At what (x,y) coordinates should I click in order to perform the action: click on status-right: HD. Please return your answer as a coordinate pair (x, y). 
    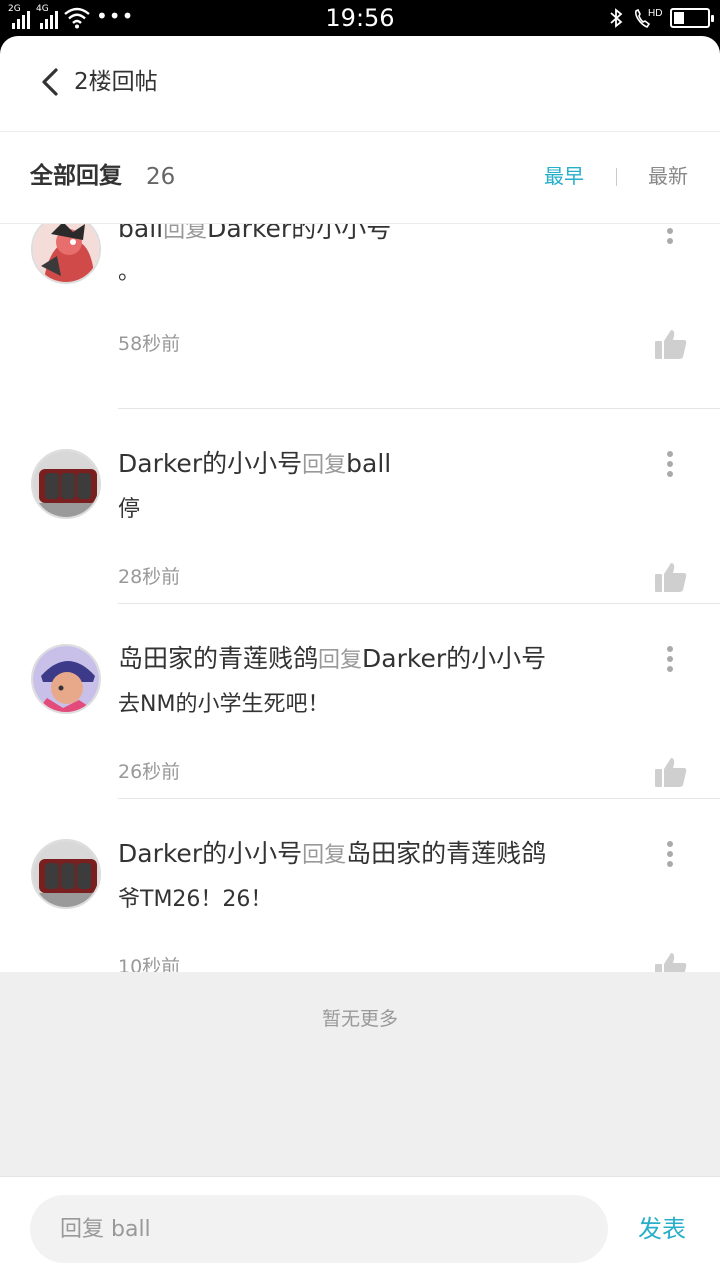
    Looking at the image, I should click on (661, 18).